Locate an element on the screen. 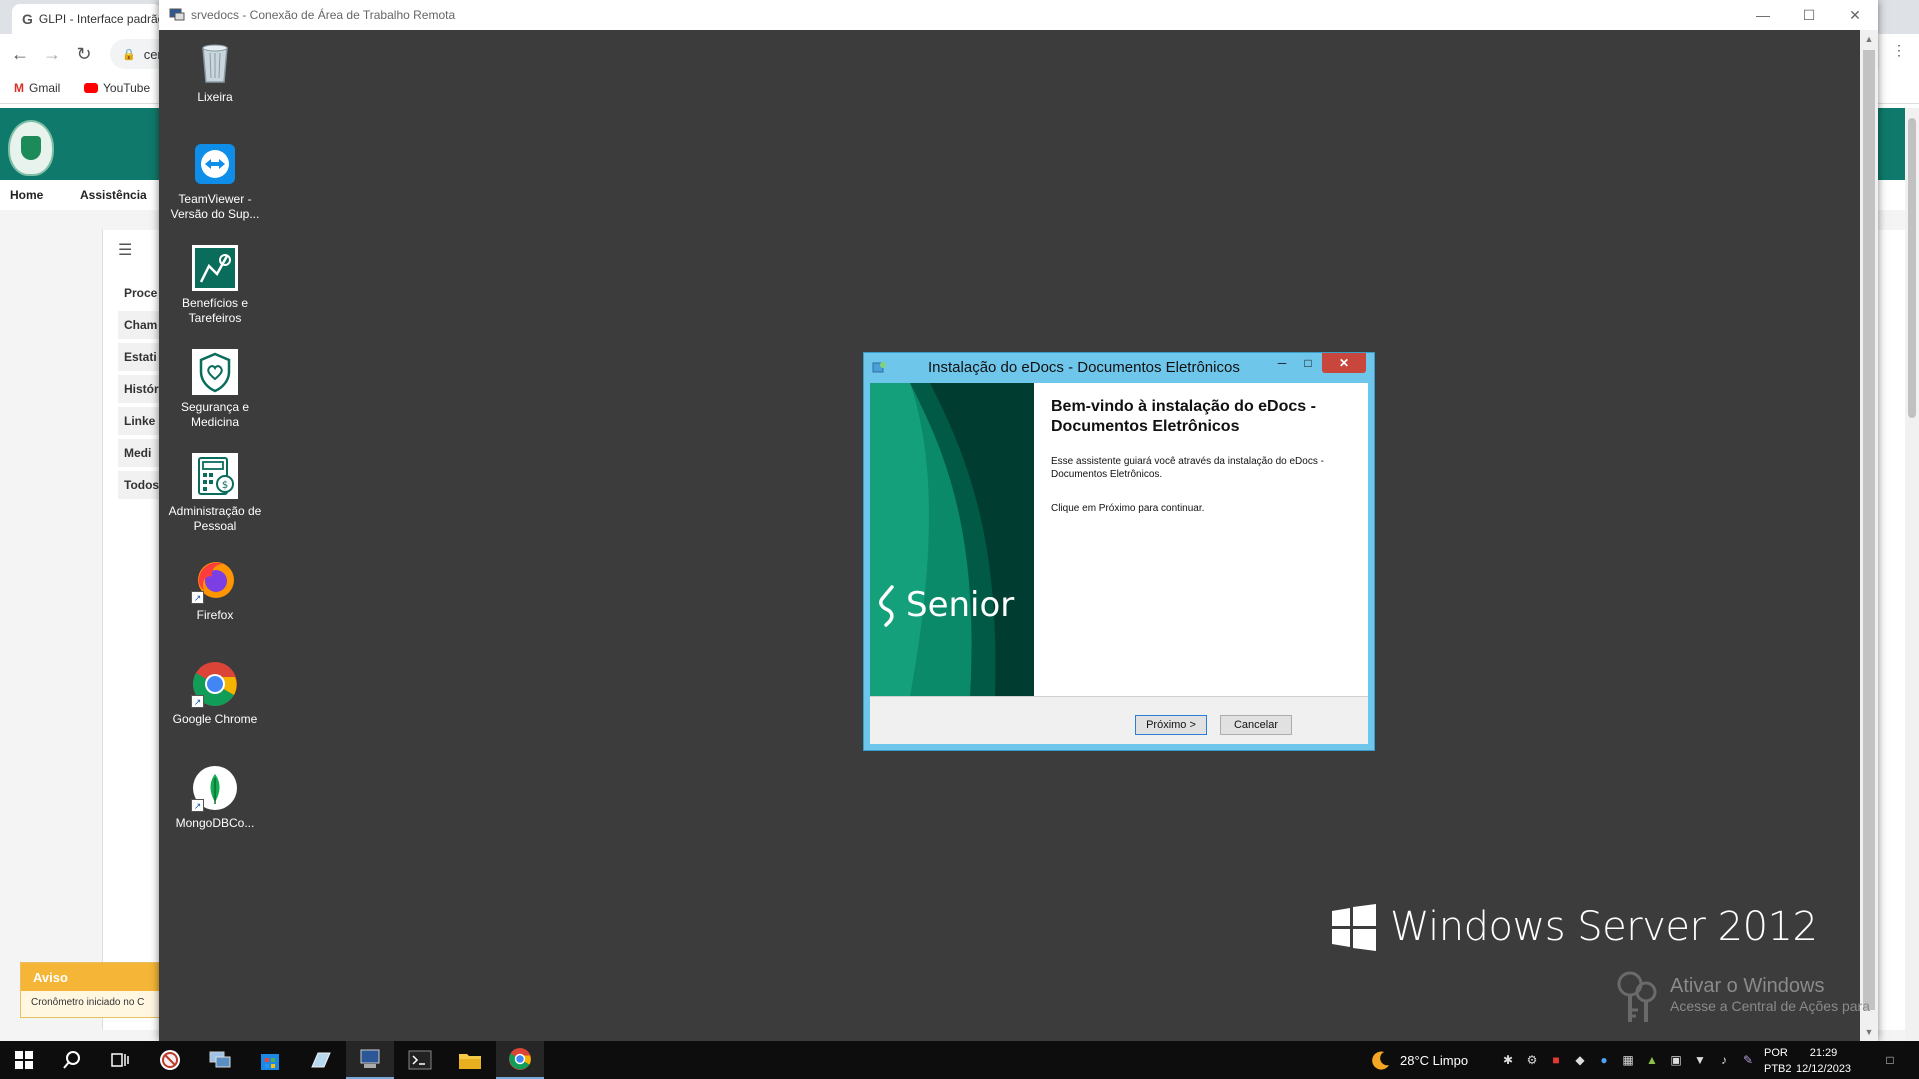 The width and height of the screenshot is (1919, 1079). rdp-app-icon is located at coordinates (177, 14).